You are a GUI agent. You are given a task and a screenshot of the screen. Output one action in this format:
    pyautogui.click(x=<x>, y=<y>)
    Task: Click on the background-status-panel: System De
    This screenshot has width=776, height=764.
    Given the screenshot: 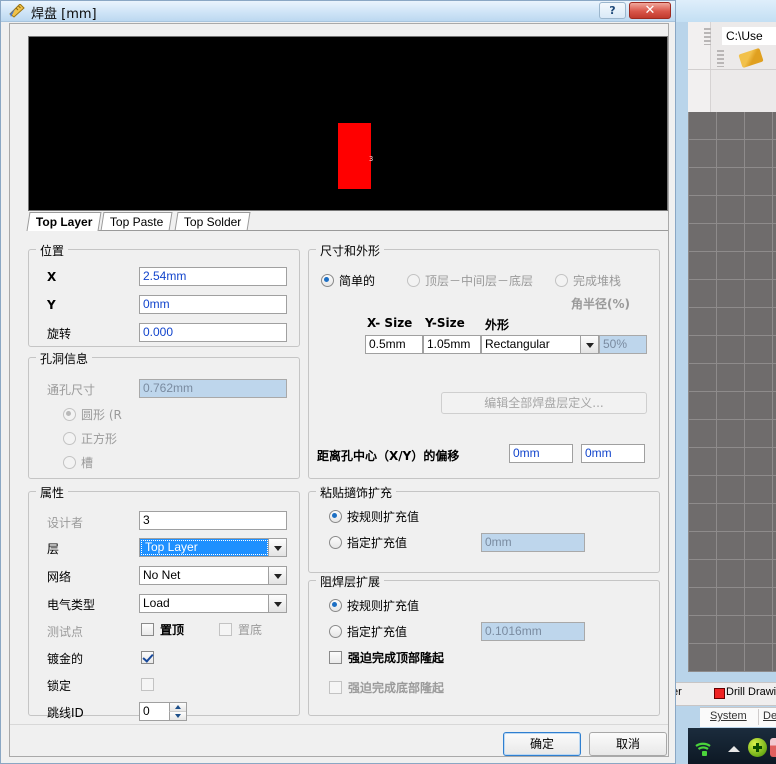 What is the action you would take?
    pyautogui.click(x=738, y=717)
    